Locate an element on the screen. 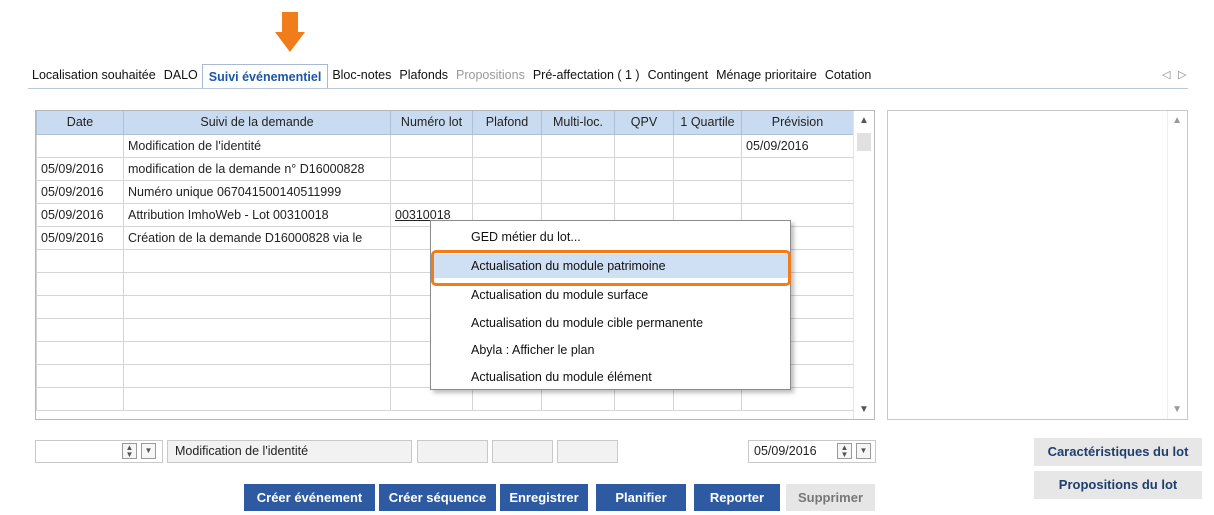  menu-item-surface: Actualisation du module surface is located at coordinates (610, 295).